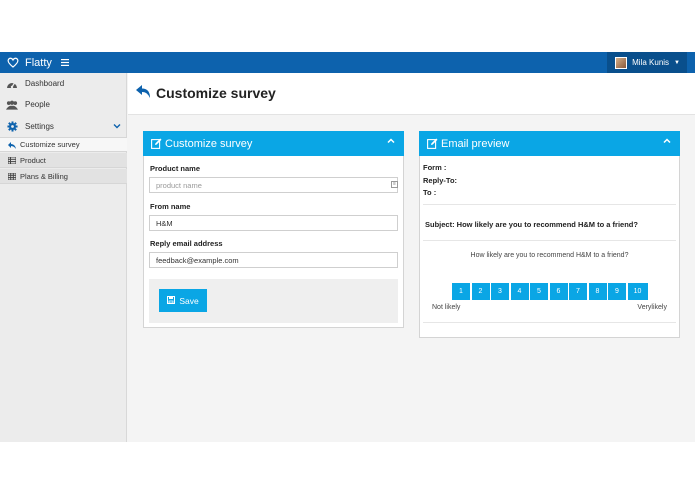  I want to click on caret-down-icon: ▼, so click(677, 62).